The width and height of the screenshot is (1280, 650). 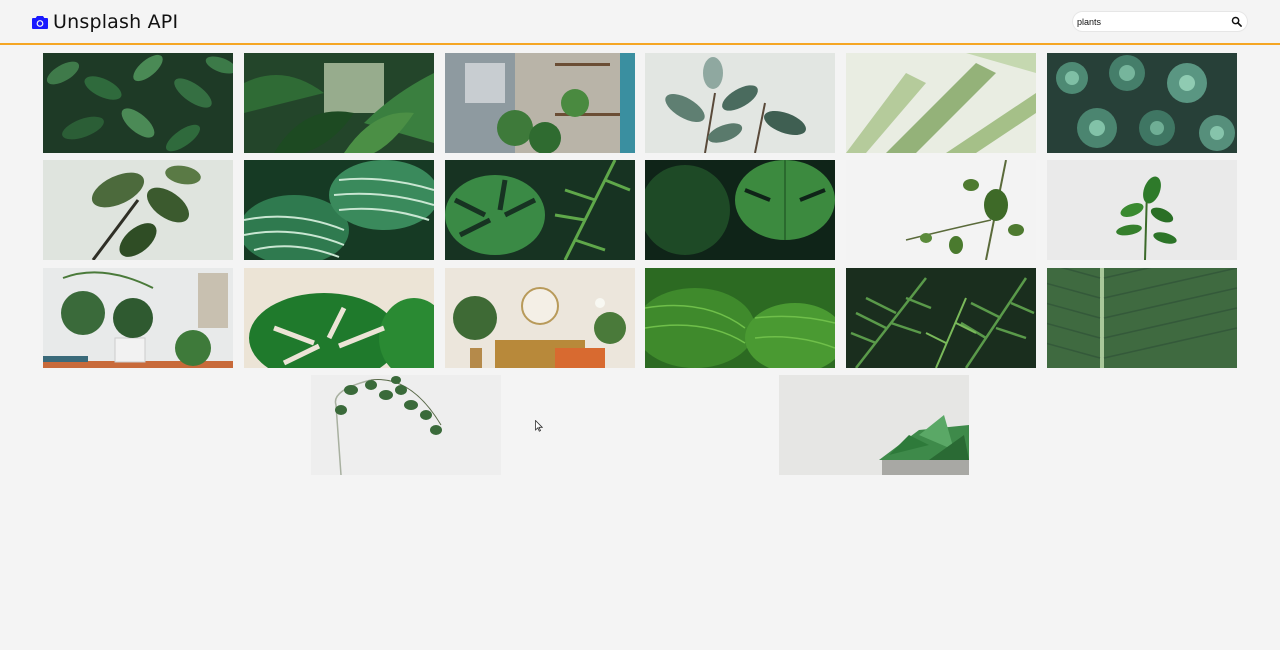 I want to click on photo-blurred-palm-leaves, so click(x=941, y=103).